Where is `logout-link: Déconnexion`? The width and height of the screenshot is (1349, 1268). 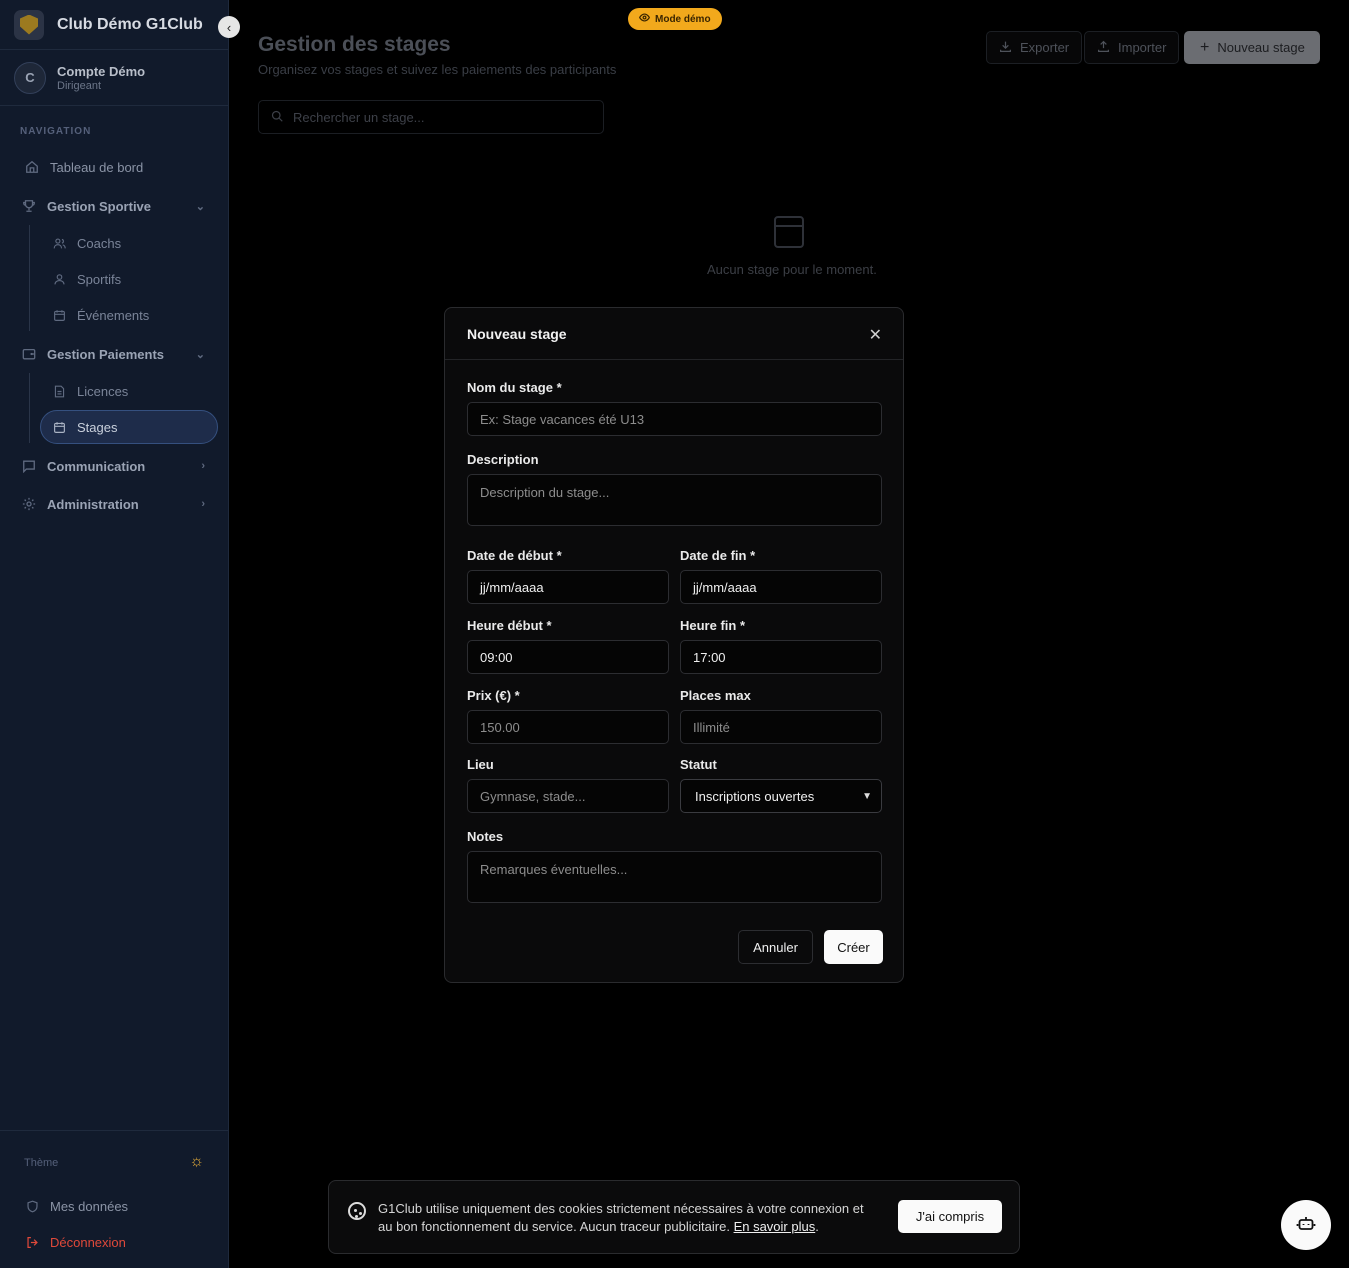 logout-link: Déconnexion is located at coordinates (114, 1242).